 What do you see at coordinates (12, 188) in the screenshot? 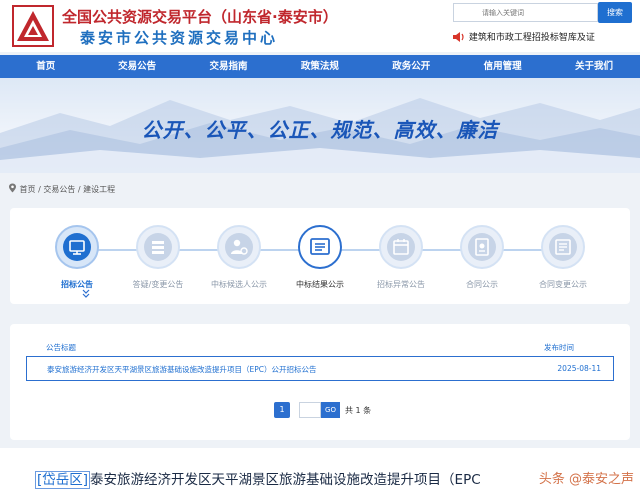
I see `location-pin-icon` at bounding box center [12, 188].